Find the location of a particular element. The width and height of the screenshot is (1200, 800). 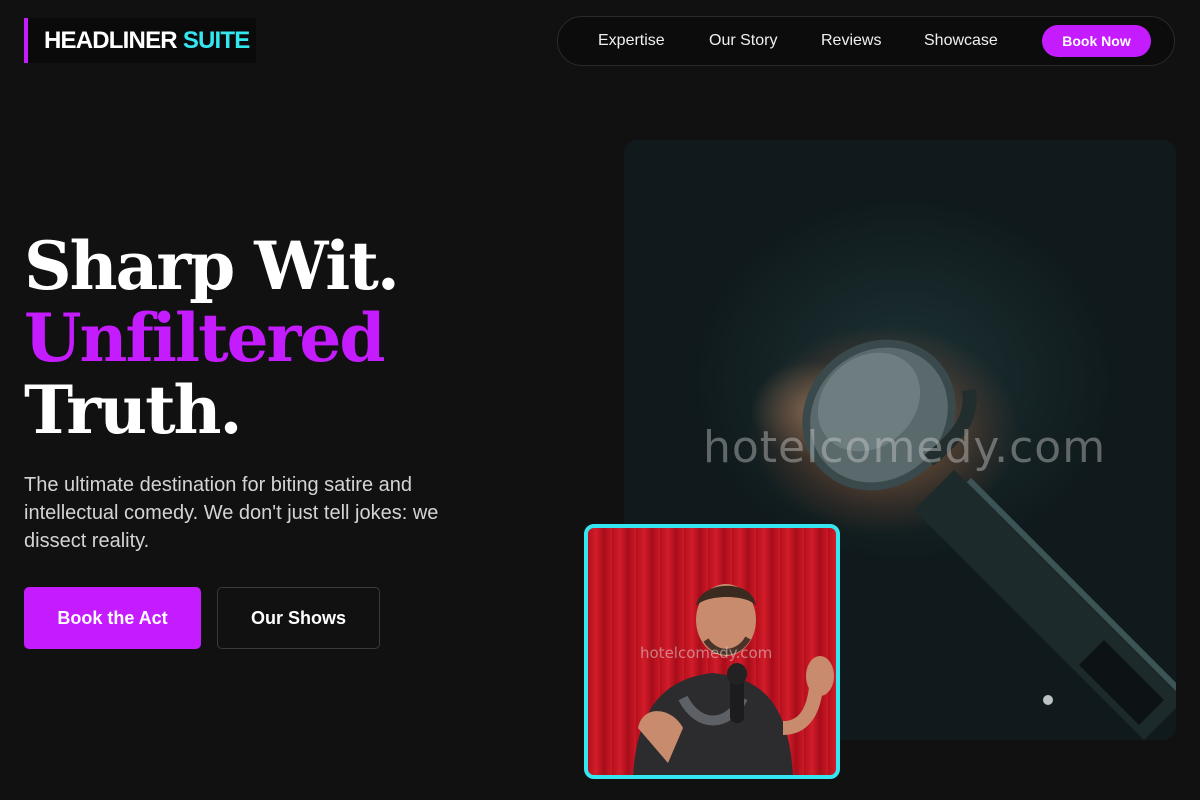

book-now-button: Book Now is located at coordinates (1096, 41).